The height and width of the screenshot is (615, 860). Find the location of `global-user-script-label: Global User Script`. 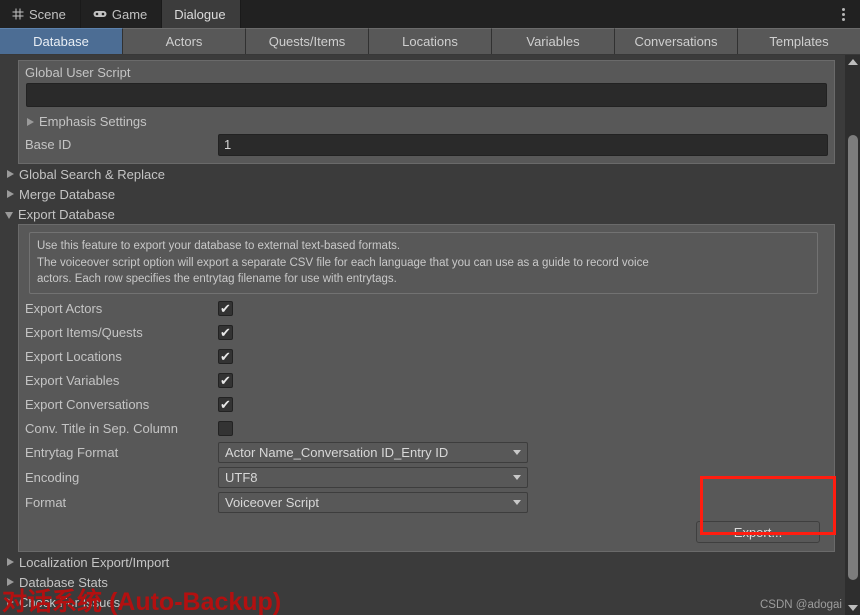

global-user-script-label: Global User Script is located at coordinates (78, 72).